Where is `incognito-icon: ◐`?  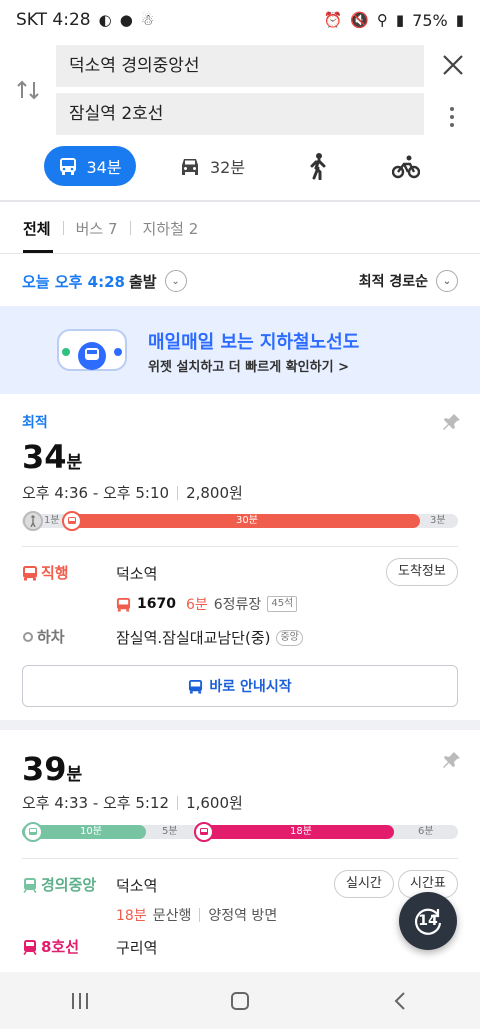 incognito-icon: ◐ is located at coordinates (105, 20).